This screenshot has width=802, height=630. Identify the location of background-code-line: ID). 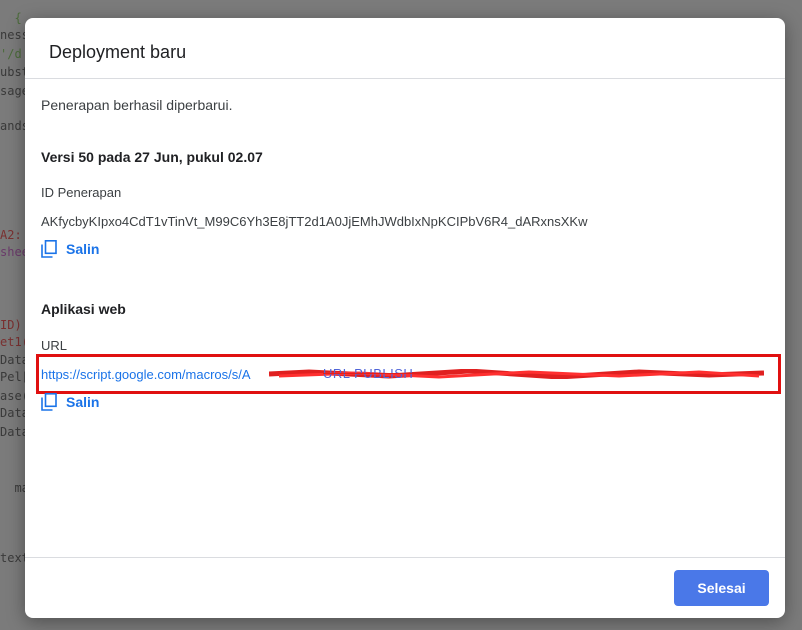
(11, 325).